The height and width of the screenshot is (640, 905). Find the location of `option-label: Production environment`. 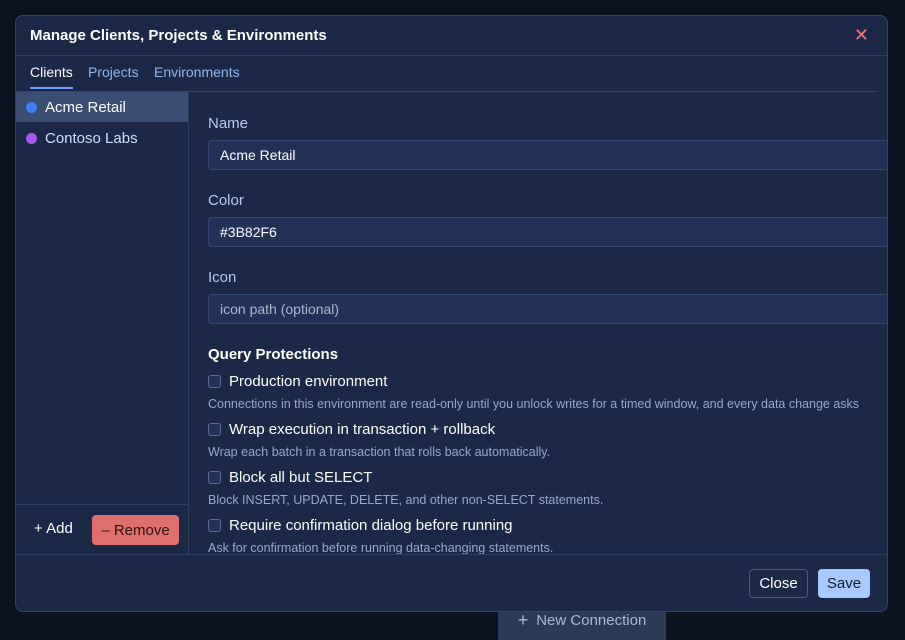

option-label: Production environment is located at coordinates (308, 381).